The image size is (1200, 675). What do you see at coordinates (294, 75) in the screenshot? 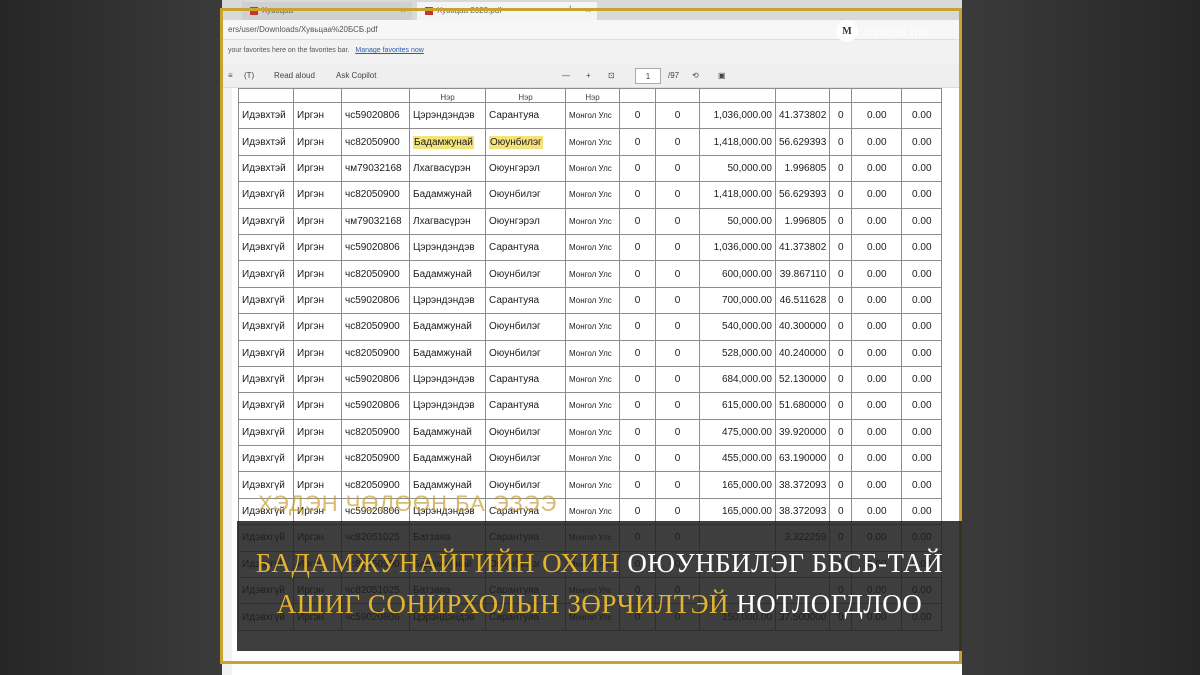
I see `read-aloud-button: Read aloud` at bounding box center [294, 75].